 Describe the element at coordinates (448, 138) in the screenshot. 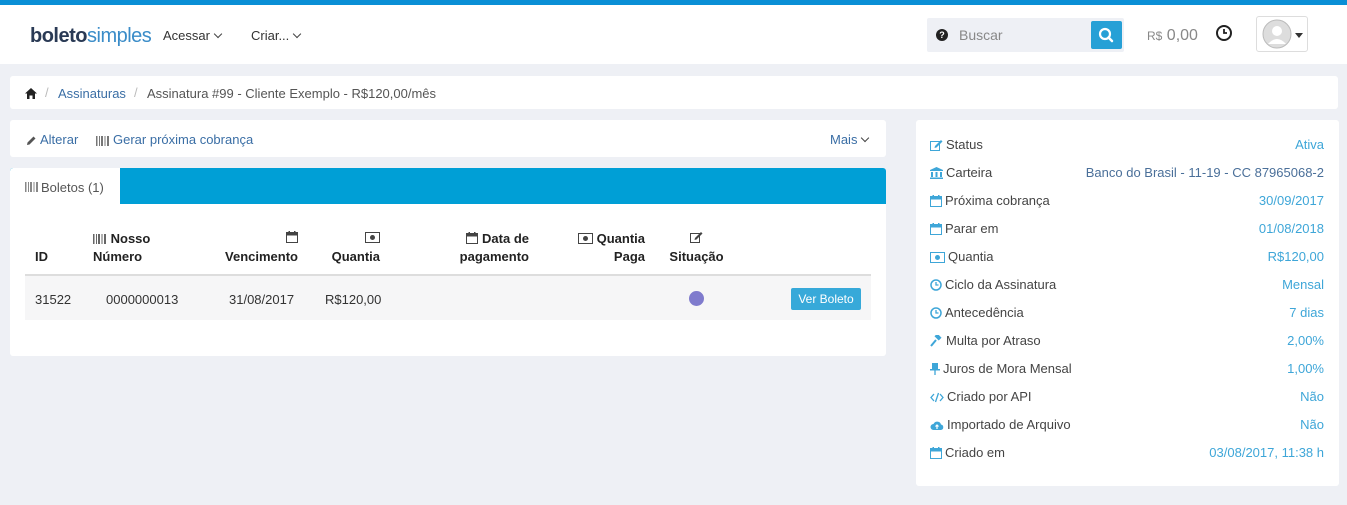

I see `action-toolbar: Alterar Gerar próxima cobrança Mais` at that location.